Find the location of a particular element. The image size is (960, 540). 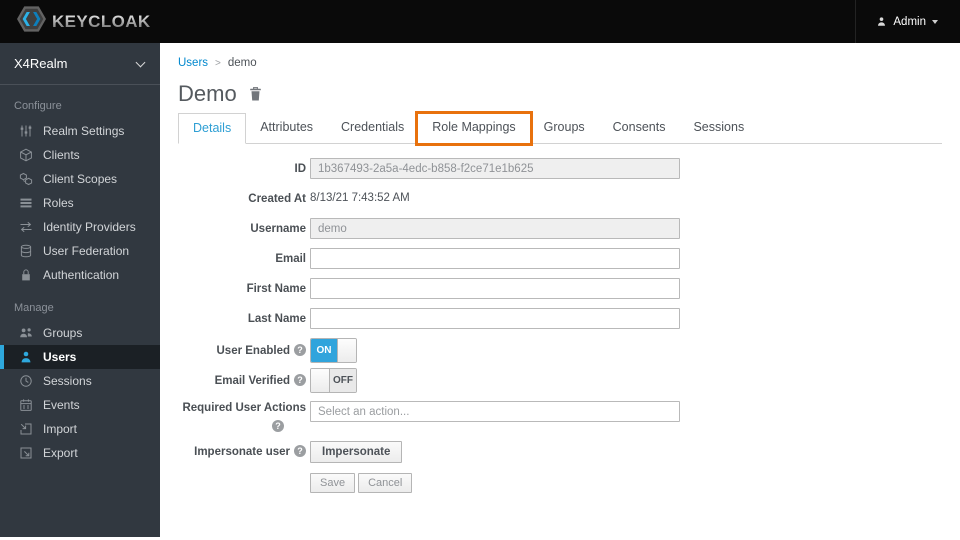

first-name-label: First Name is located at coordinates (276, 288).